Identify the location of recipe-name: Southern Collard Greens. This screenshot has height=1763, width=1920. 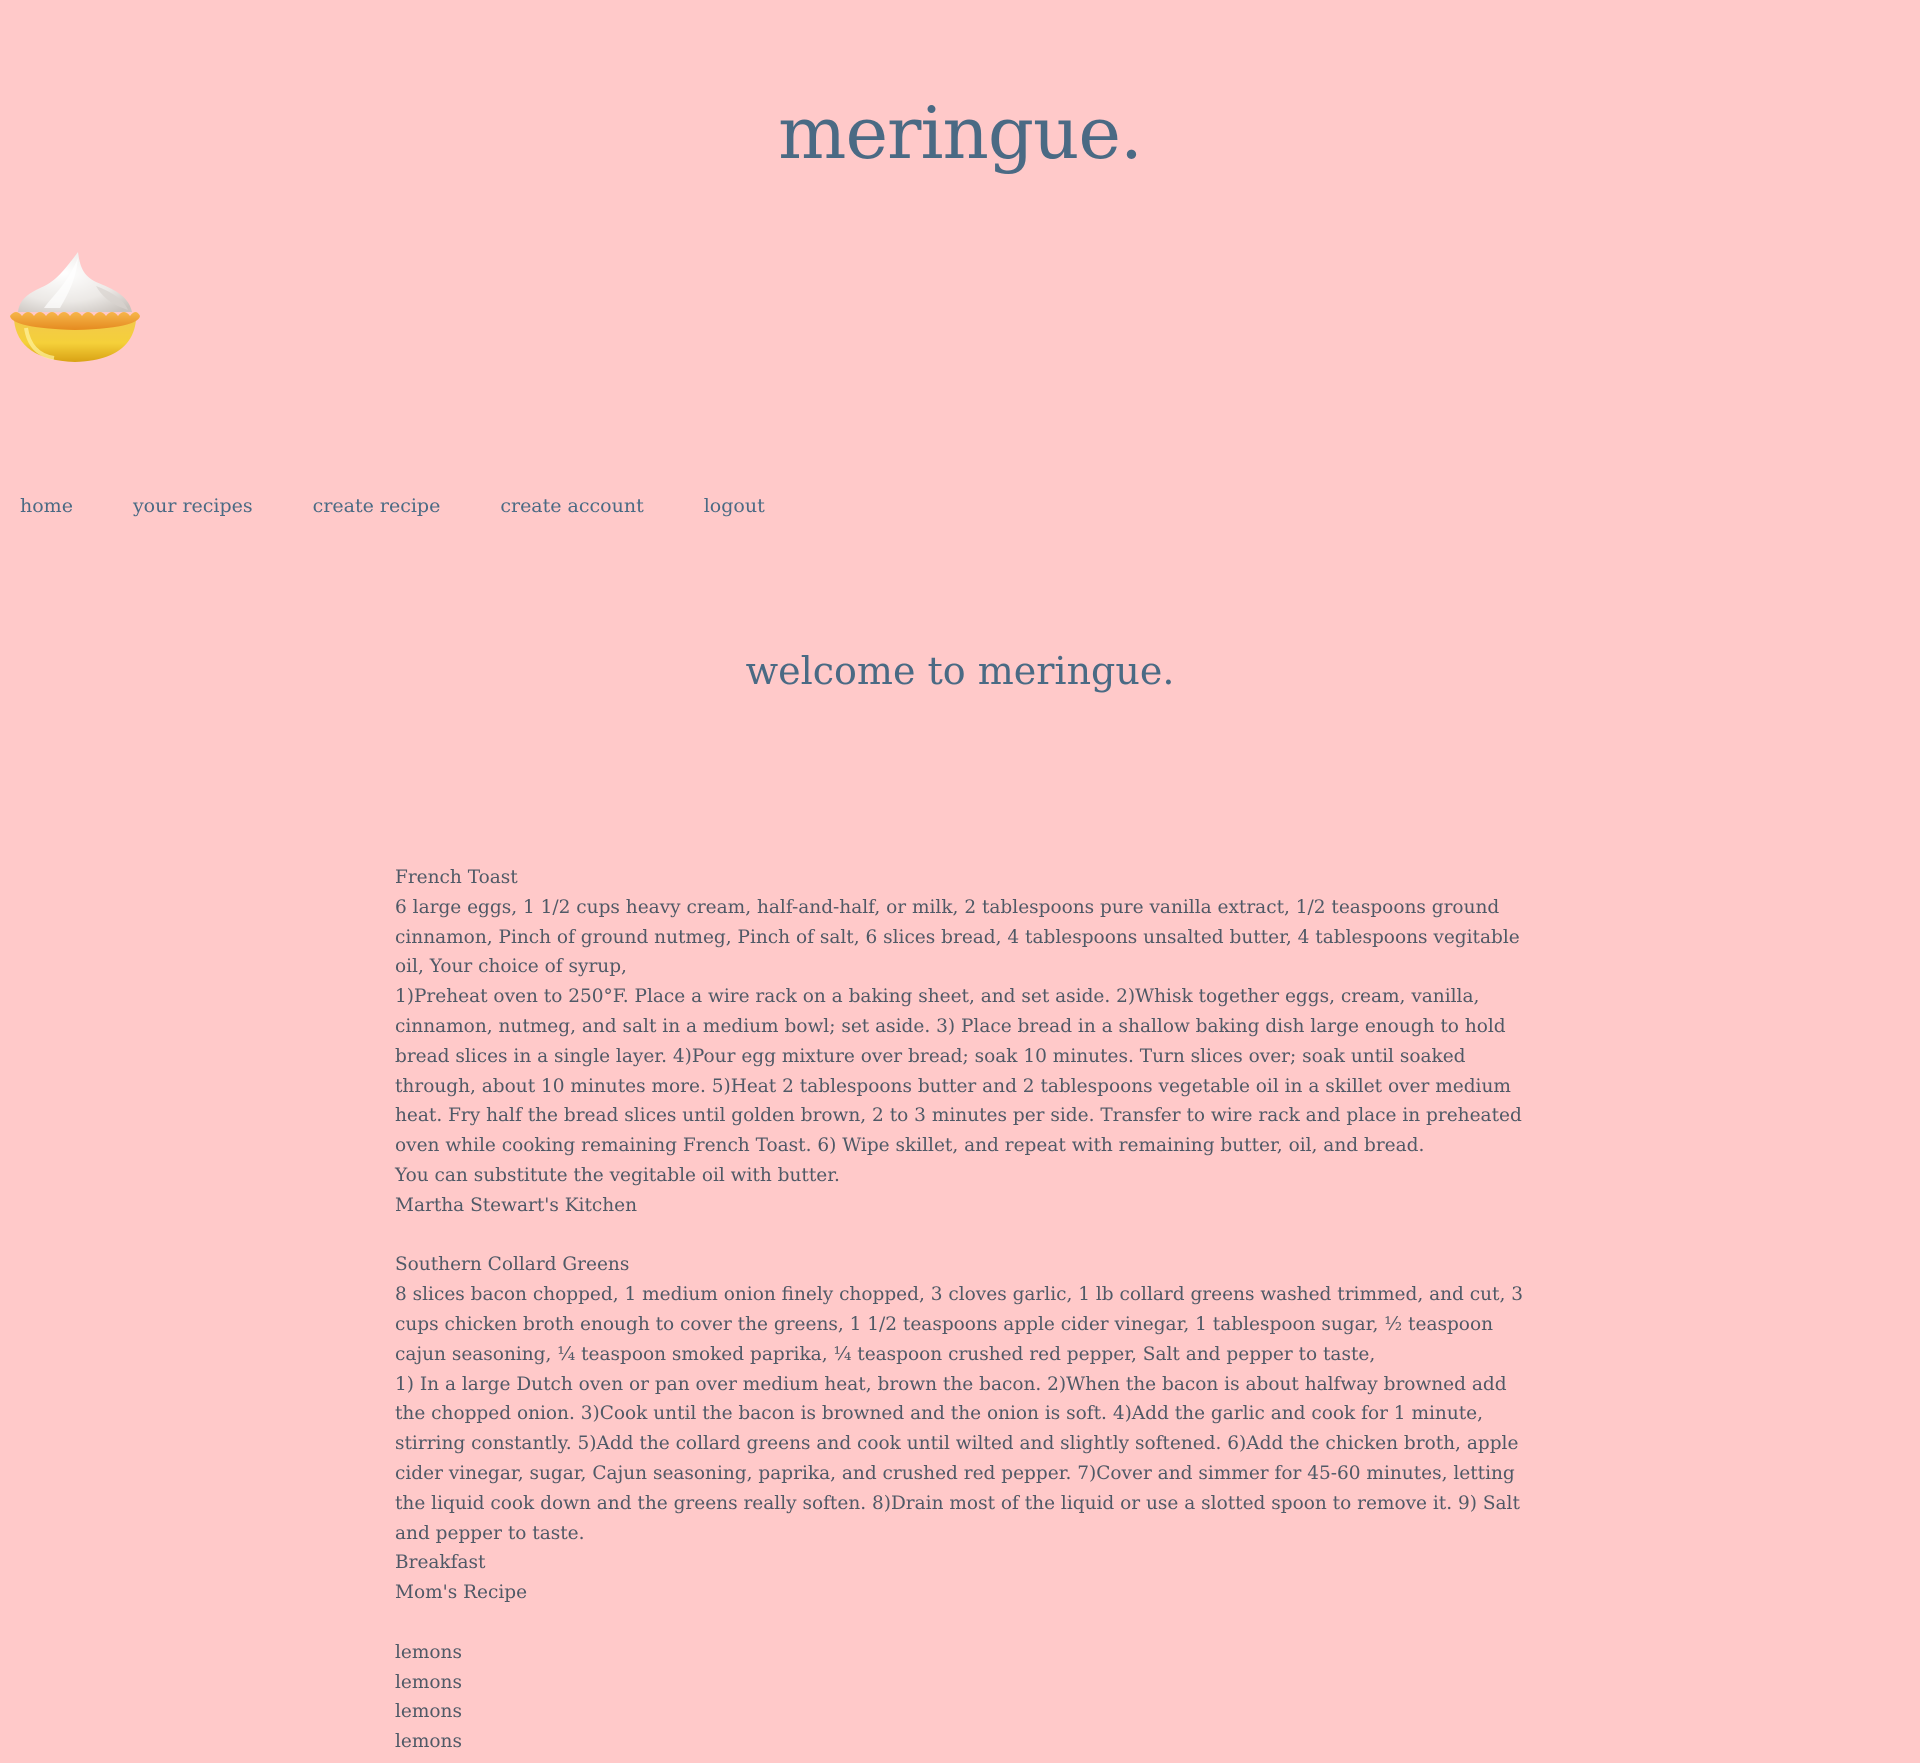
(512, 1265).